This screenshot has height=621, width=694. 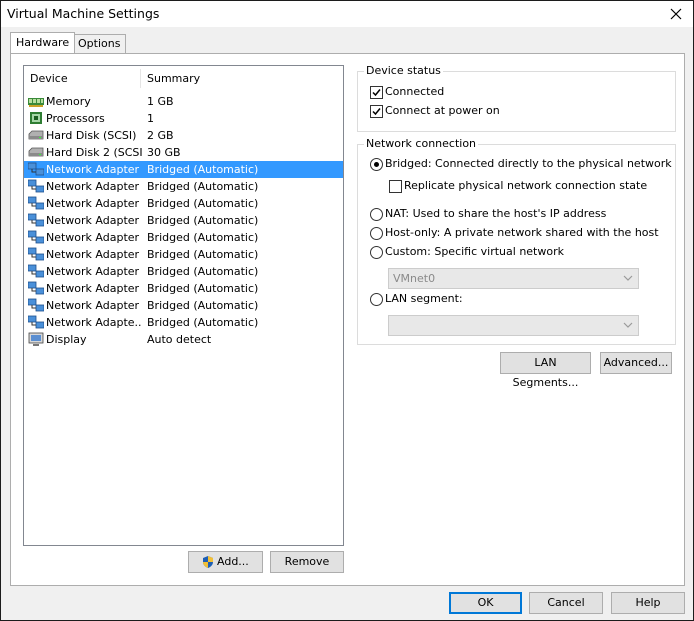 What do you see at coordinates (376, 111) in the screenshot?
I see `connect-at-power-on-checkbox` at bounding box center [376, 111].